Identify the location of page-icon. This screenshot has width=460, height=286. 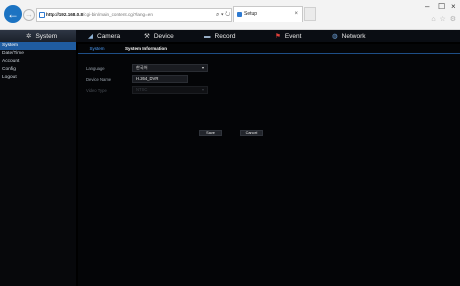
(42, 15).